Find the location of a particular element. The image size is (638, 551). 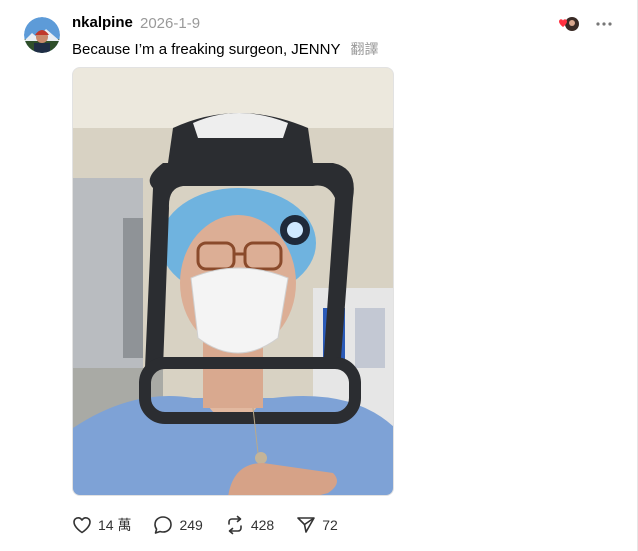

share-button: 72 is located at coordinates (317, 525).